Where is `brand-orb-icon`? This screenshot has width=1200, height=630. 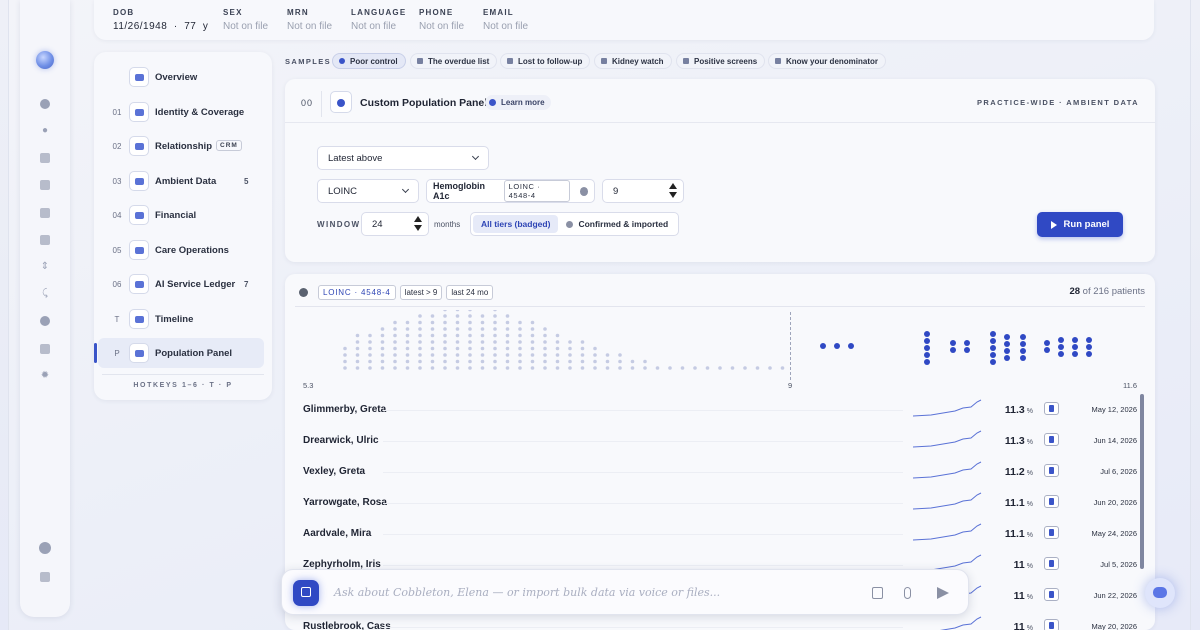 brand-orb-icon is located at coordinates (45, 60).